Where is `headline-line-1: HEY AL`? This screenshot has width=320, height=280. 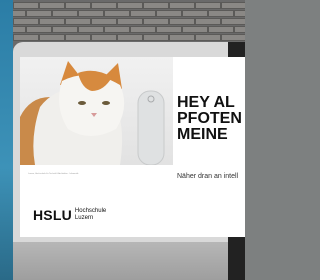
headline-line-1: HEY AL is located at coordinates (206, 102).